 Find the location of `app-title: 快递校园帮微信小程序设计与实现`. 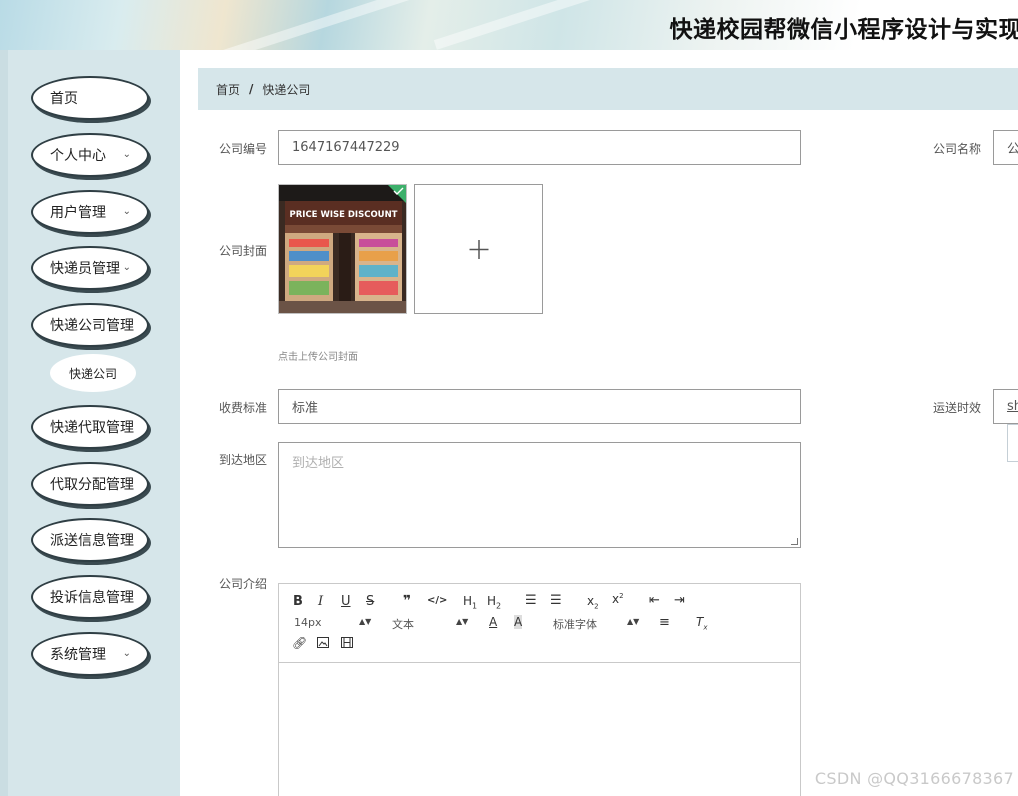

app-title: 快递校园帮微信小程序设计与实现 is located at coordinates (843, 30).